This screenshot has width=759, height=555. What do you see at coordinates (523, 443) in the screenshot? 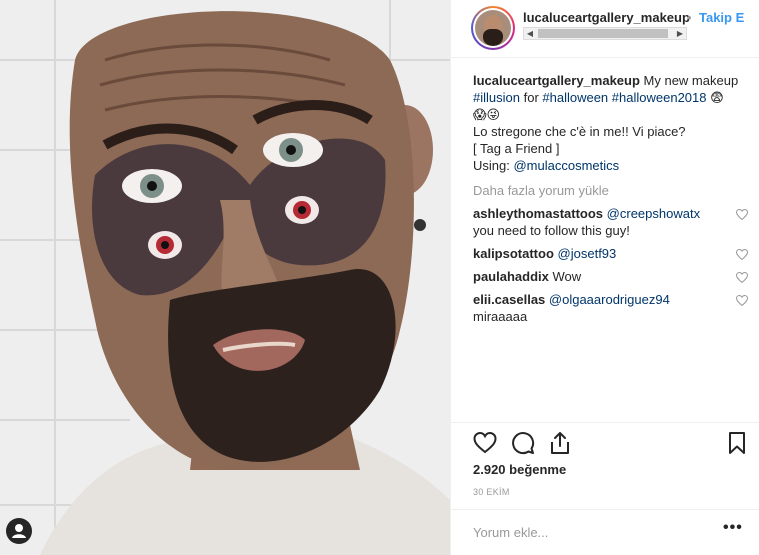
I see `comment-icon` at bounding box center [523, 443].